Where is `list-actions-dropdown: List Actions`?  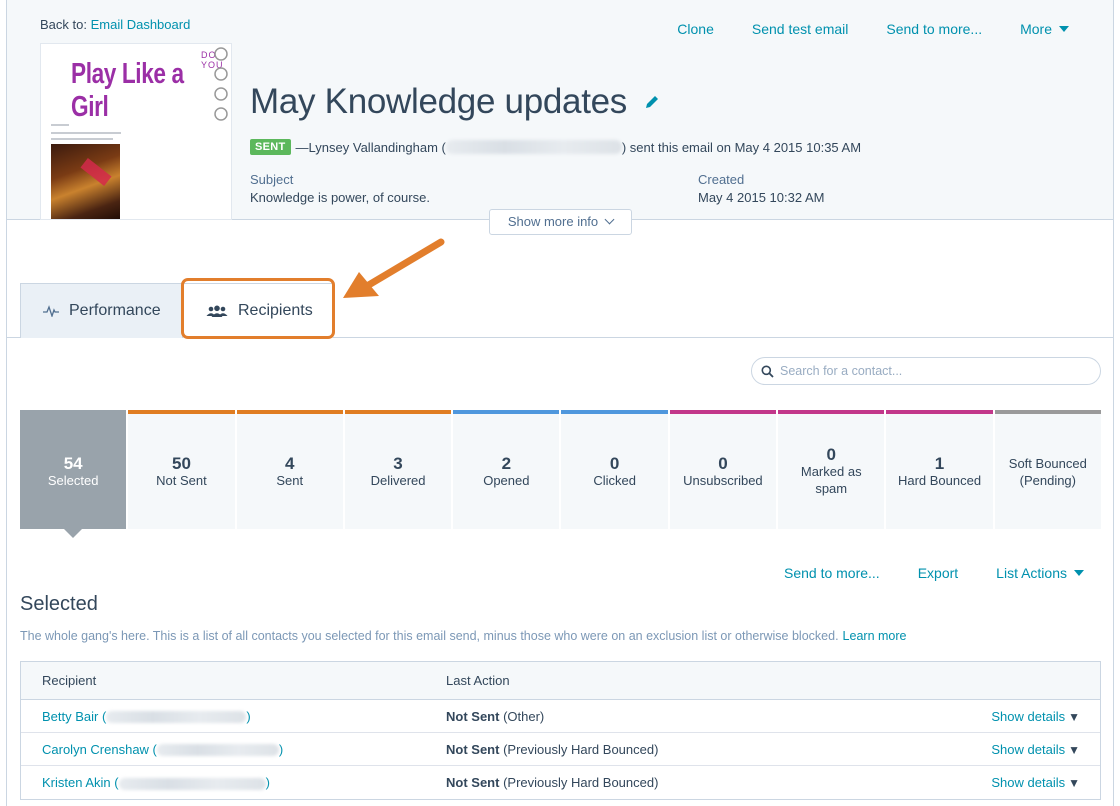 list-actions-dropdown: List Actions is located at coordinates (1040, 573).